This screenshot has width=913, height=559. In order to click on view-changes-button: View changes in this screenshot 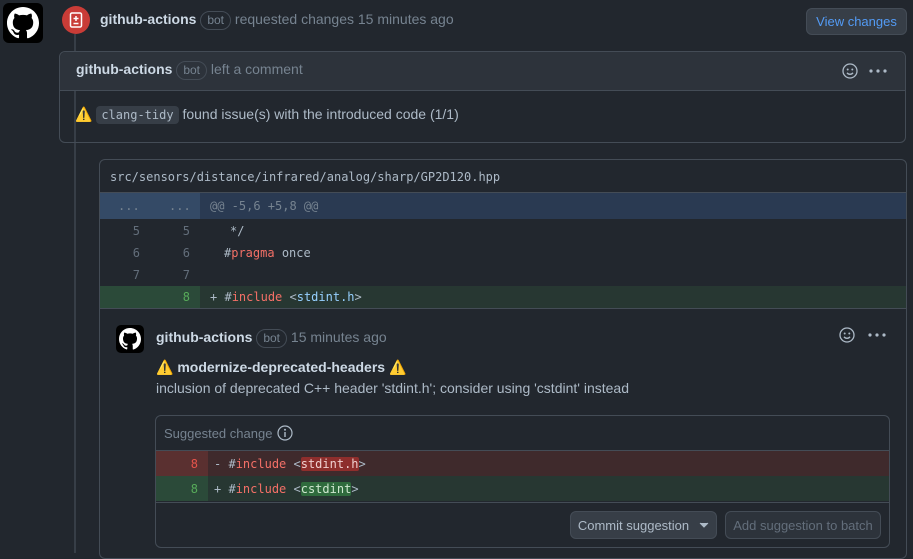, I will do `click(856, 21)`.